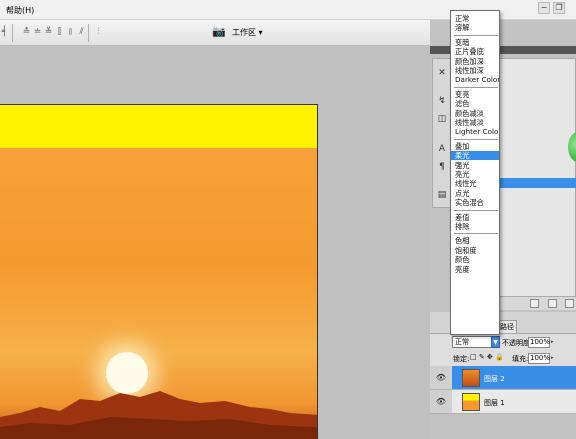 This screenshot has height=439, width=576. What do you see at coordinates (475, 103) in the screenshot?
I see `blend-mode-option: 滤色` at bounding box center [475, 103].